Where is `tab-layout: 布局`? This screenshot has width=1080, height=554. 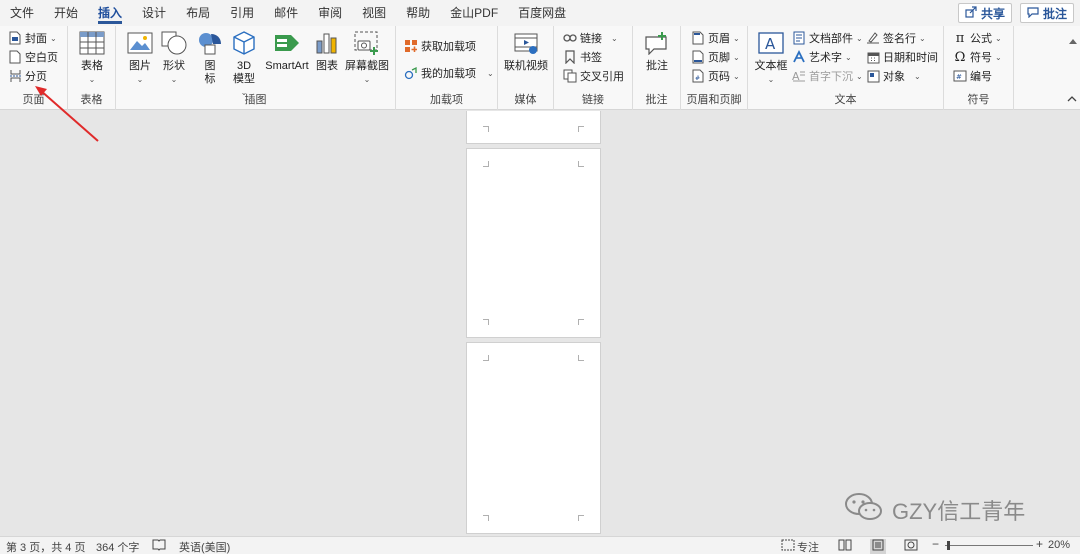 tab-layout: 布局 is located at coordinates (198, 13).